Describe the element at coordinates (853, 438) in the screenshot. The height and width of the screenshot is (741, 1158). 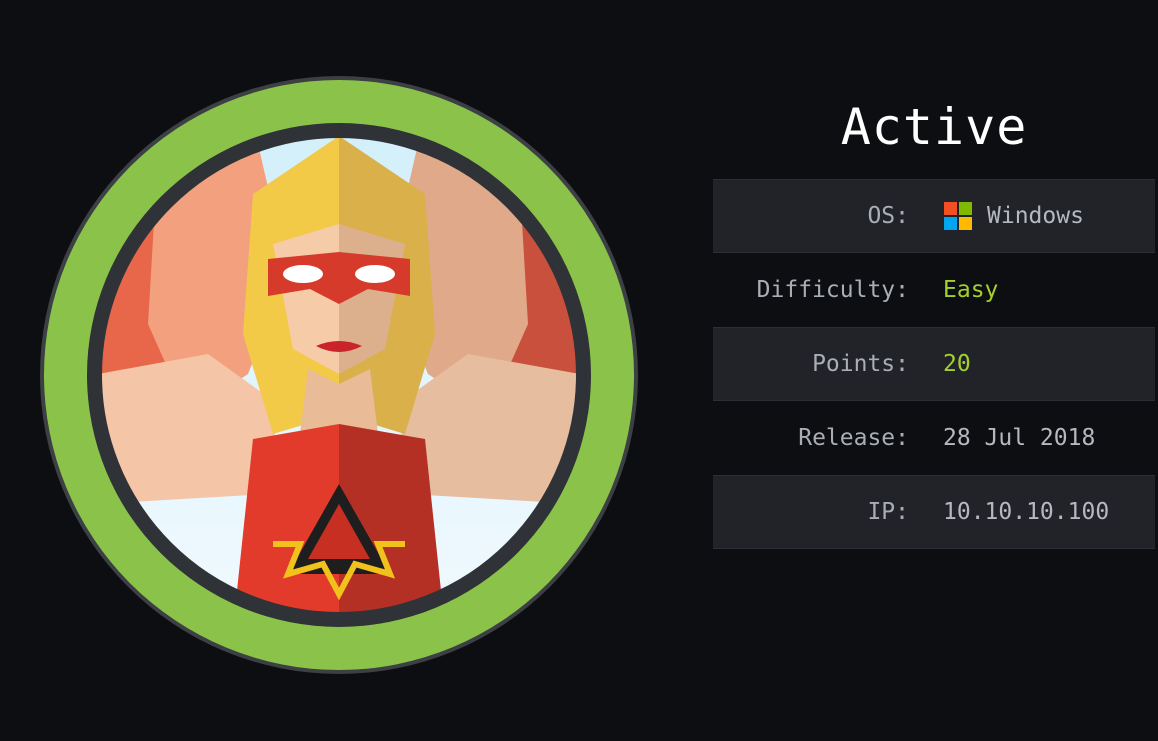
I see `release-label: Release:` at that location.